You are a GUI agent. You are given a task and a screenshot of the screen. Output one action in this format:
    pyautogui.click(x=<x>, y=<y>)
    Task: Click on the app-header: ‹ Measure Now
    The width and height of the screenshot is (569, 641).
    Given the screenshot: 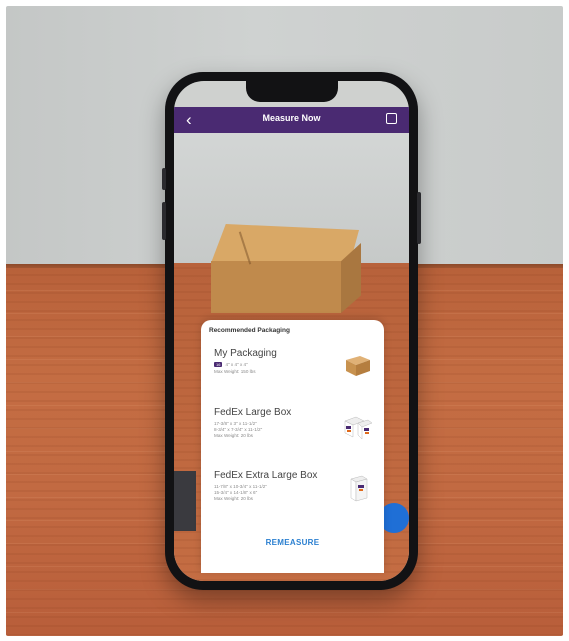 What is the action you would take?
    pyautogui.click(x=291, y=120)
    